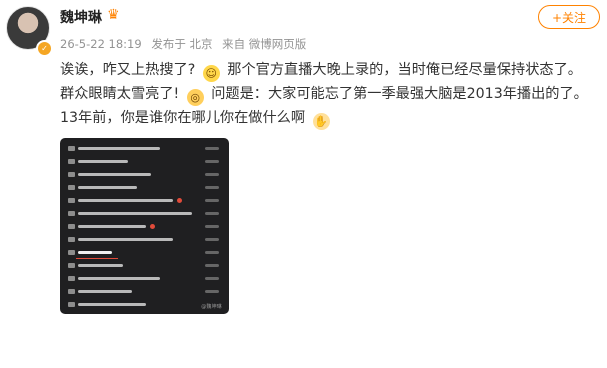 The height and width of the screenshot is (368, 607). I want to click on post-timestamp: 26-5-22 18:19, so click(101, 44).